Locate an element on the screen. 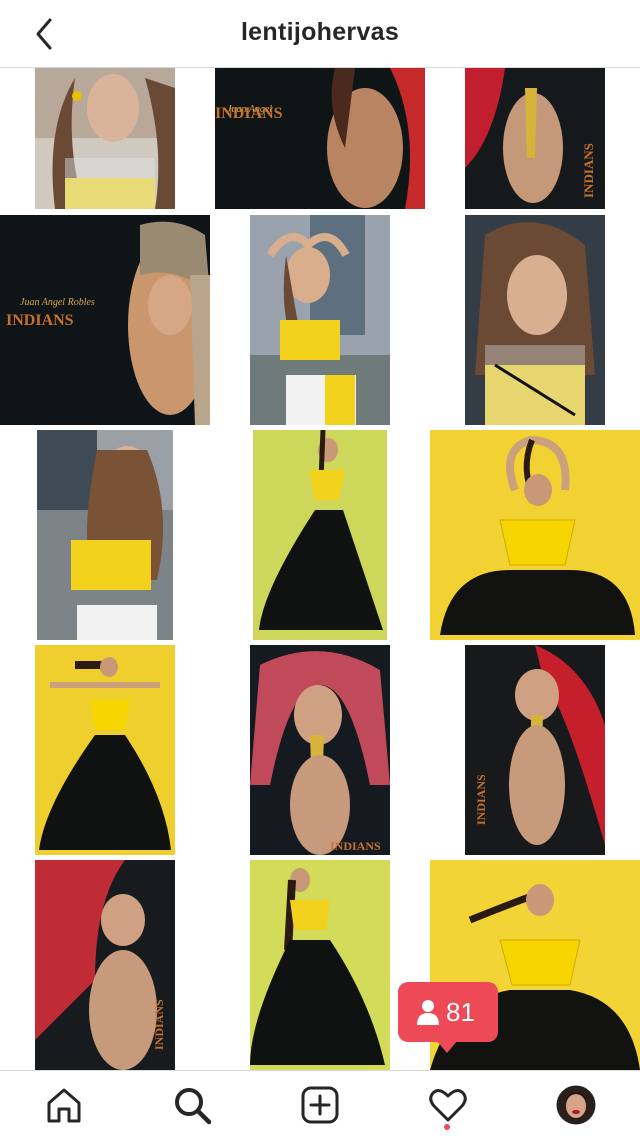 This screenshot has height=1138, width=640. page-title: lentijohervas is located at coordinates (320, 32).